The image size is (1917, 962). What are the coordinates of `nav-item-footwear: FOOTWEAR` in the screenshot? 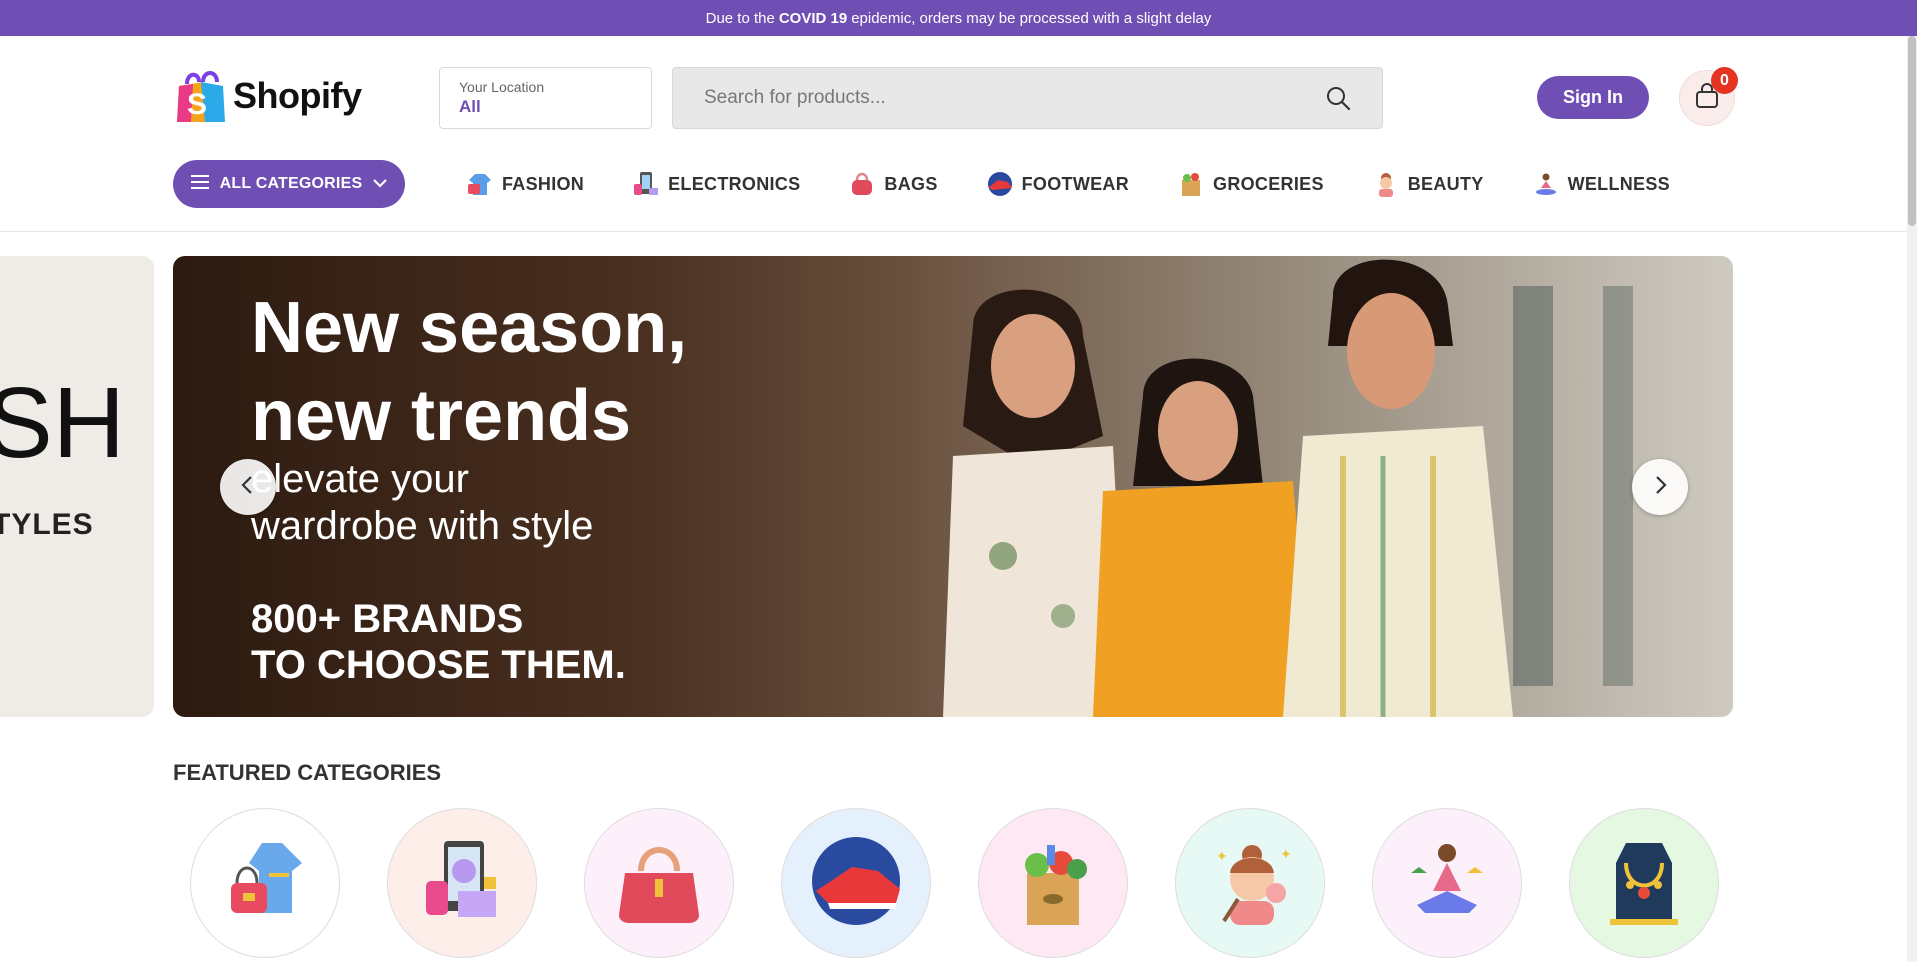 It's located at (1057, 184).